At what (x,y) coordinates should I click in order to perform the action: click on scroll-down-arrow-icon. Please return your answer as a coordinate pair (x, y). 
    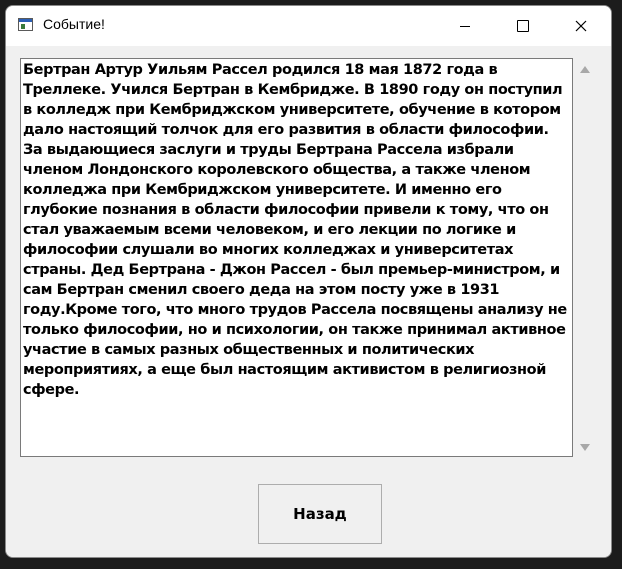
    Looking at the image, I should click on (585, 447).